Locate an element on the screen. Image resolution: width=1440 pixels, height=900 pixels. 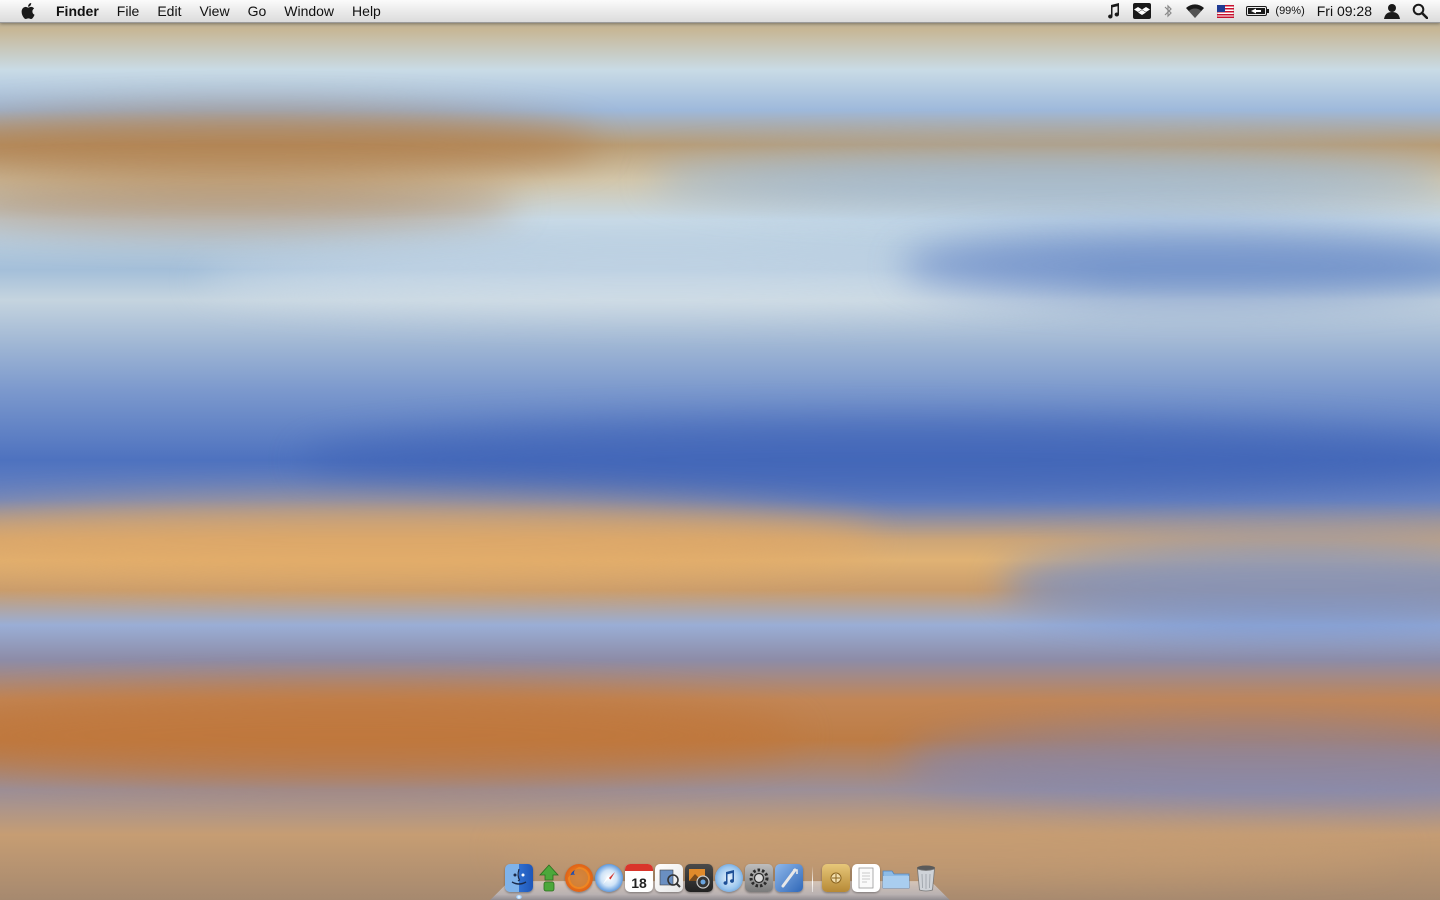
trash-icon is located at coordinates (926, 878).